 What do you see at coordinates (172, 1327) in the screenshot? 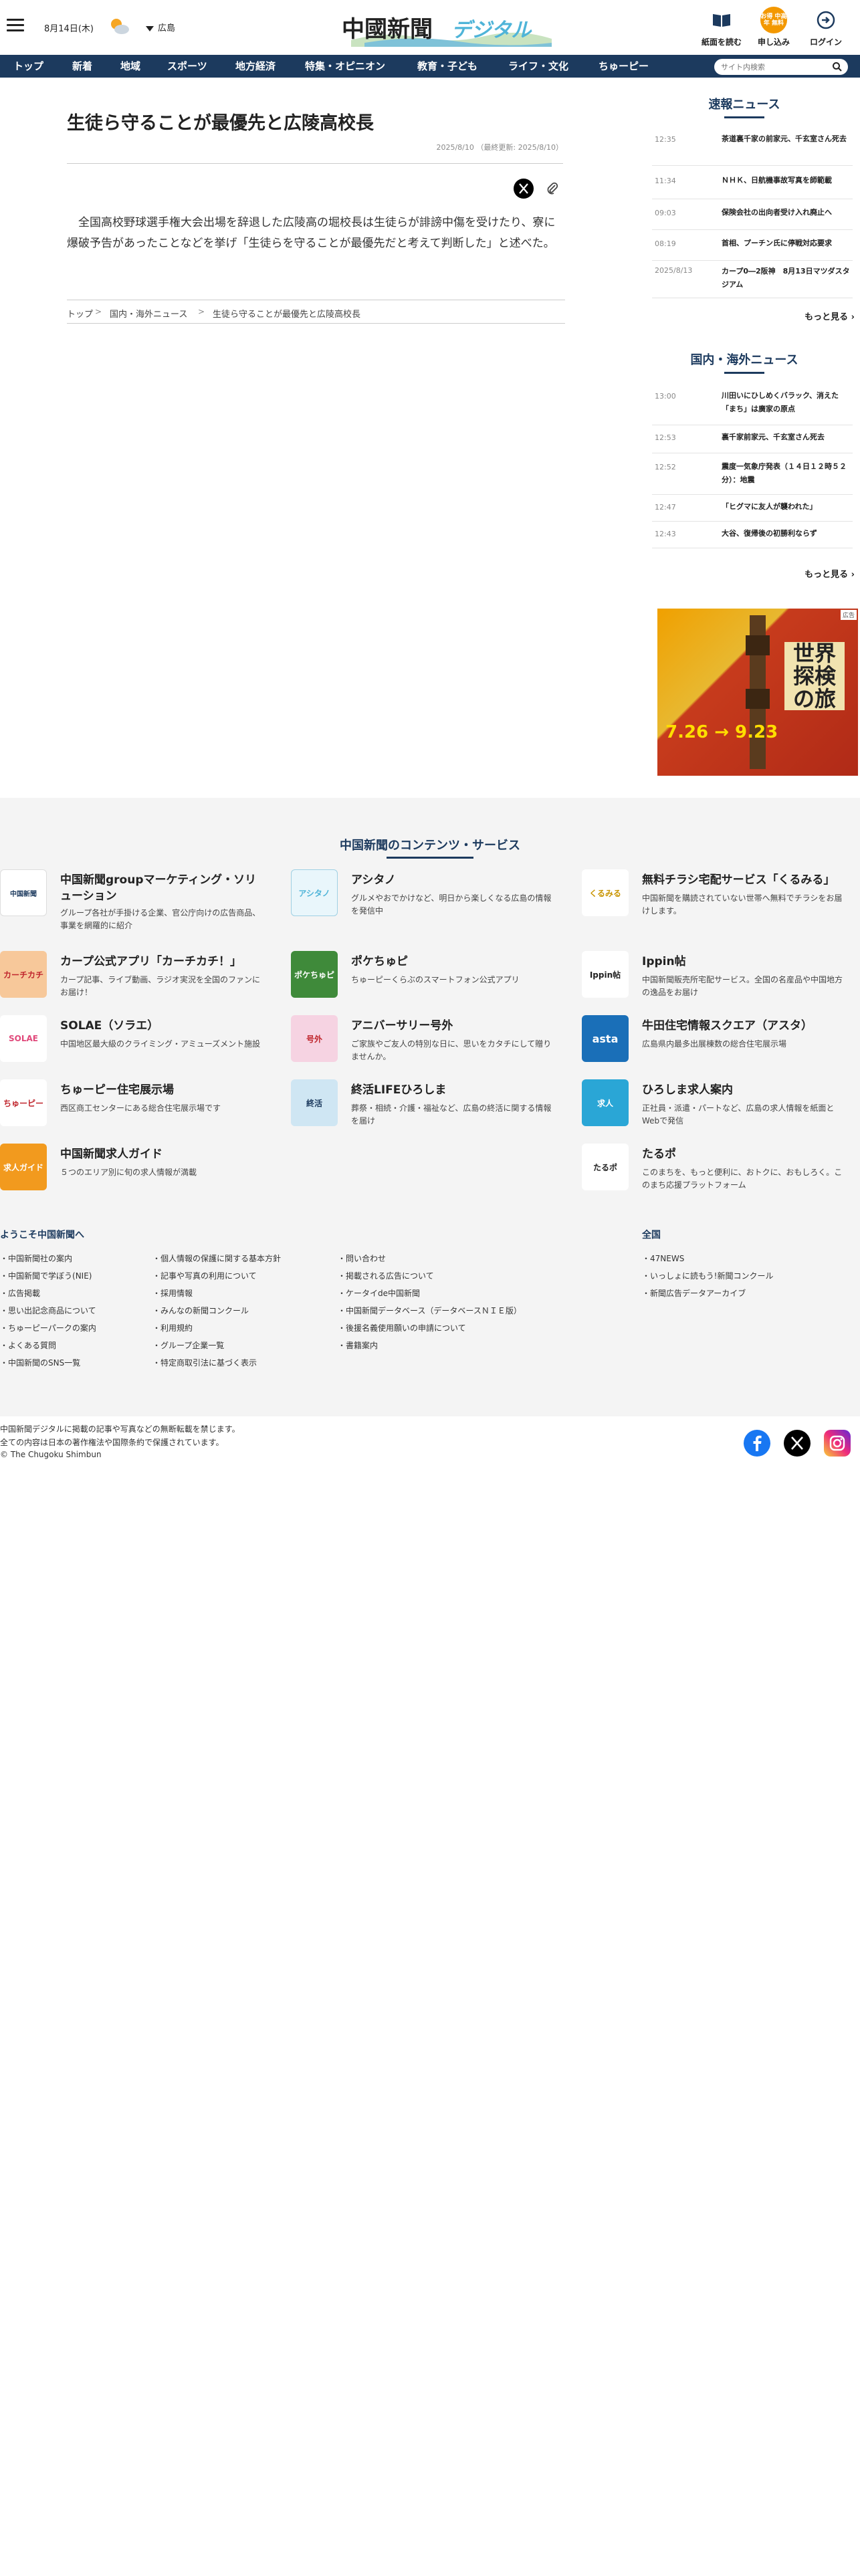
I see `footer-link: 利用規約` at bounding box center [172, 1327].